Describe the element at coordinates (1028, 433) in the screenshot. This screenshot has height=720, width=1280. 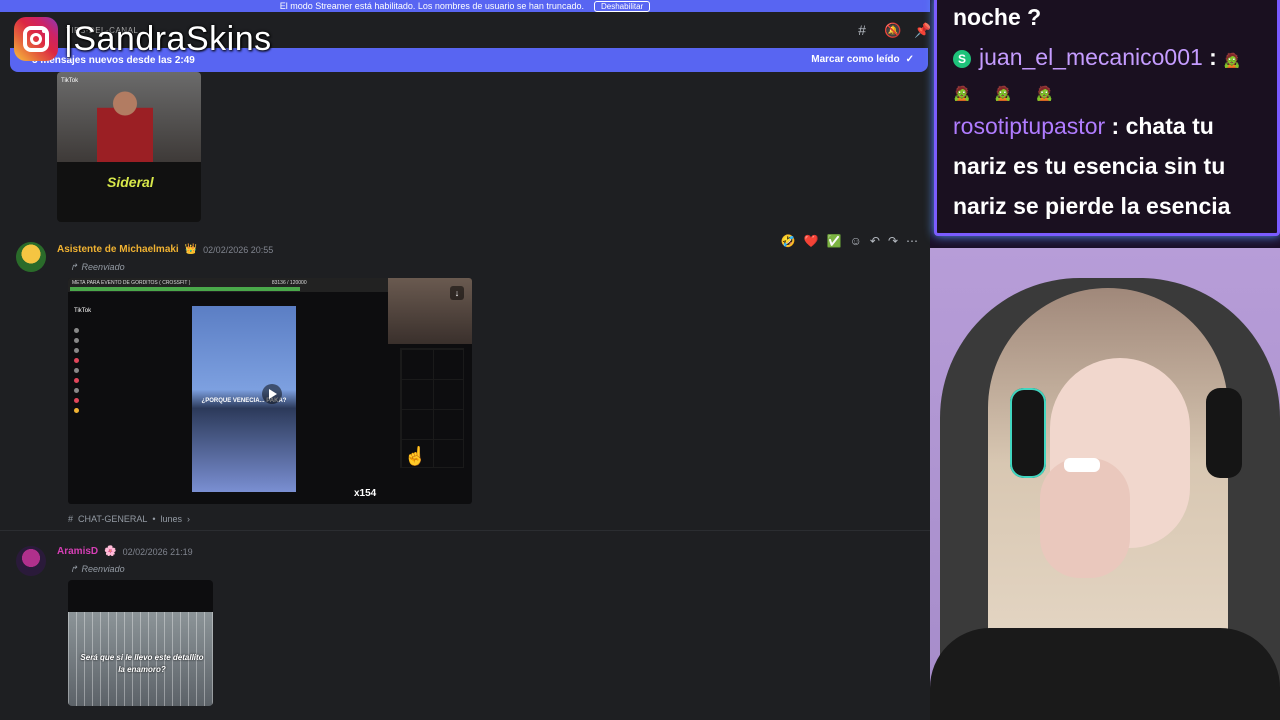
I see `headset-left` at that location.